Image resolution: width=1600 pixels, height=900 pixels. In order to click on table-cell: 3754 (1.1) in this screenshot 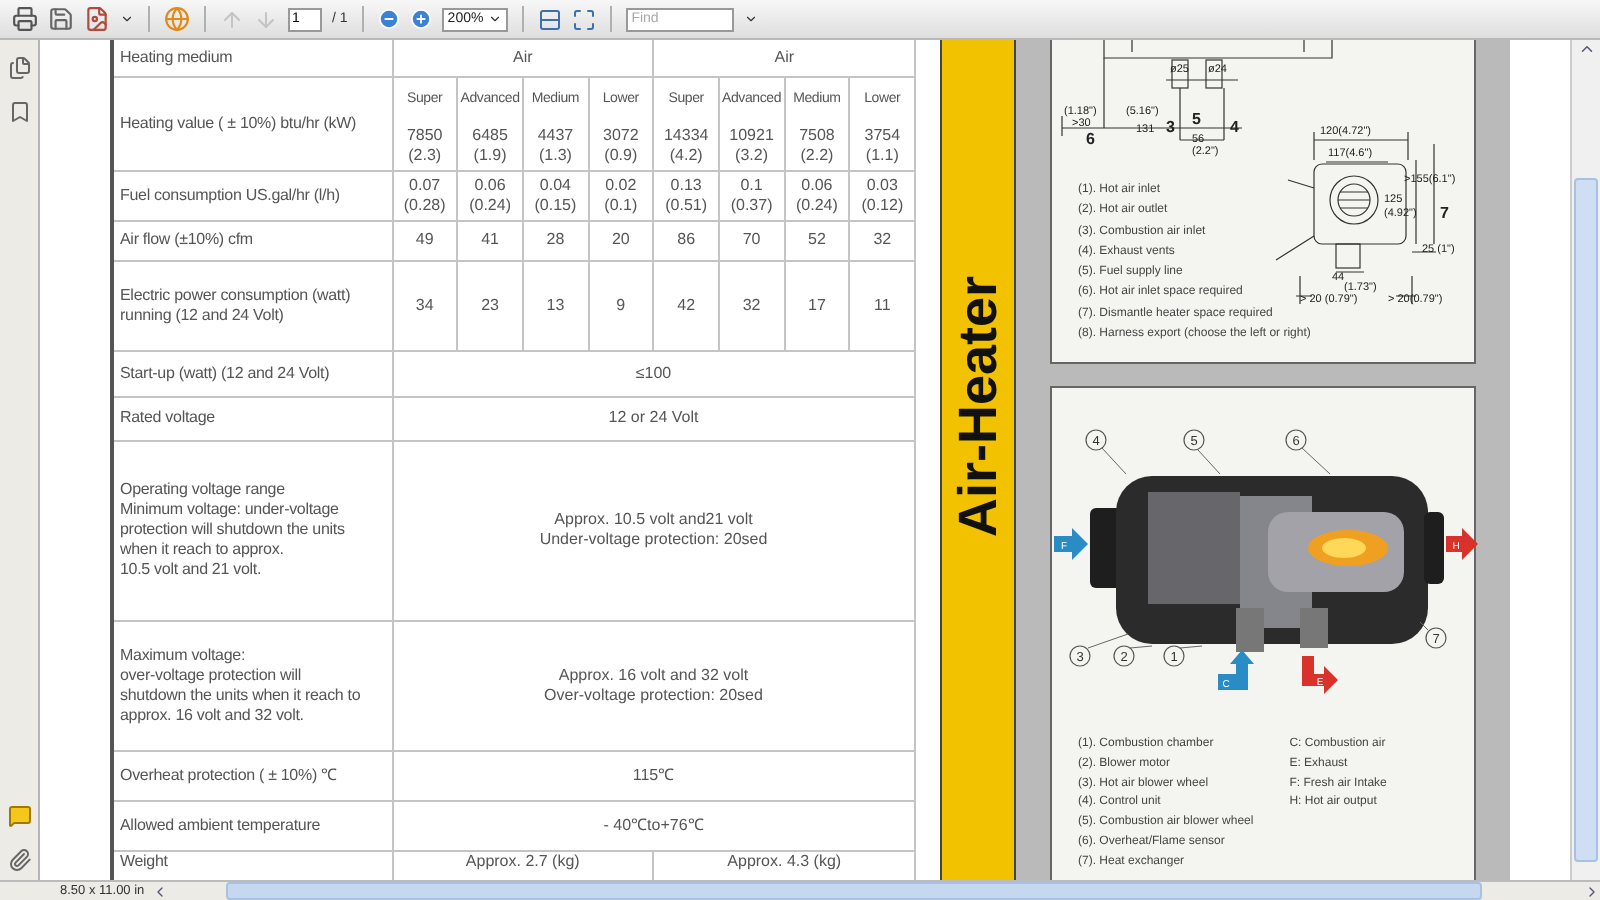, I will do `click(882, 147)`.